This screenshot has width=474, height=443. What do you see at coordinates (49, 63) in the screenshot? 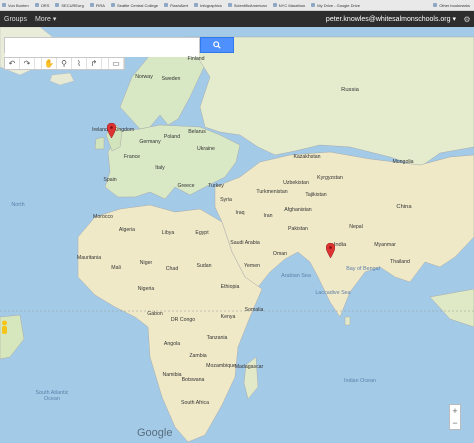
I see `hand-icon: ✋` at bounding box center [49, 63].